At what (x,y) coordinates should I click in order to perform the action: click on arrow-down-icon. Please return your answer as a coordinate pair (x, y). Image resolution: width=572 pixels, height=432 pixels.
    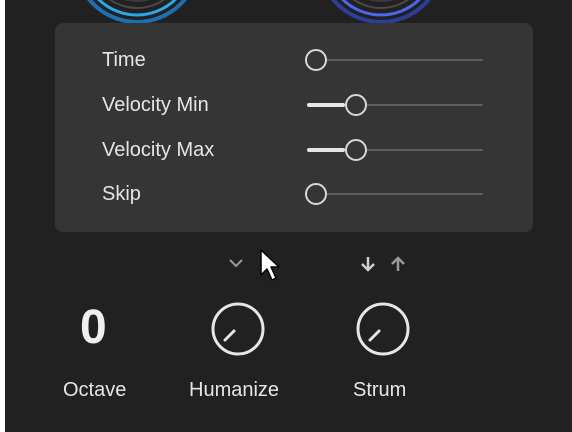
    Looking at the image, I should click on (368, 264).